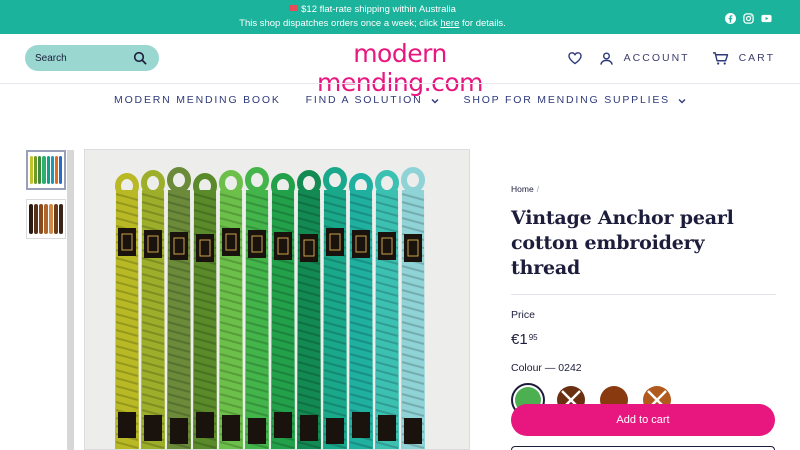 The height and width of the screenshot is (450, 800). I want to click on nav-item-modern-mending-book: MODERN MENDING BOOK, so click(197, 100).